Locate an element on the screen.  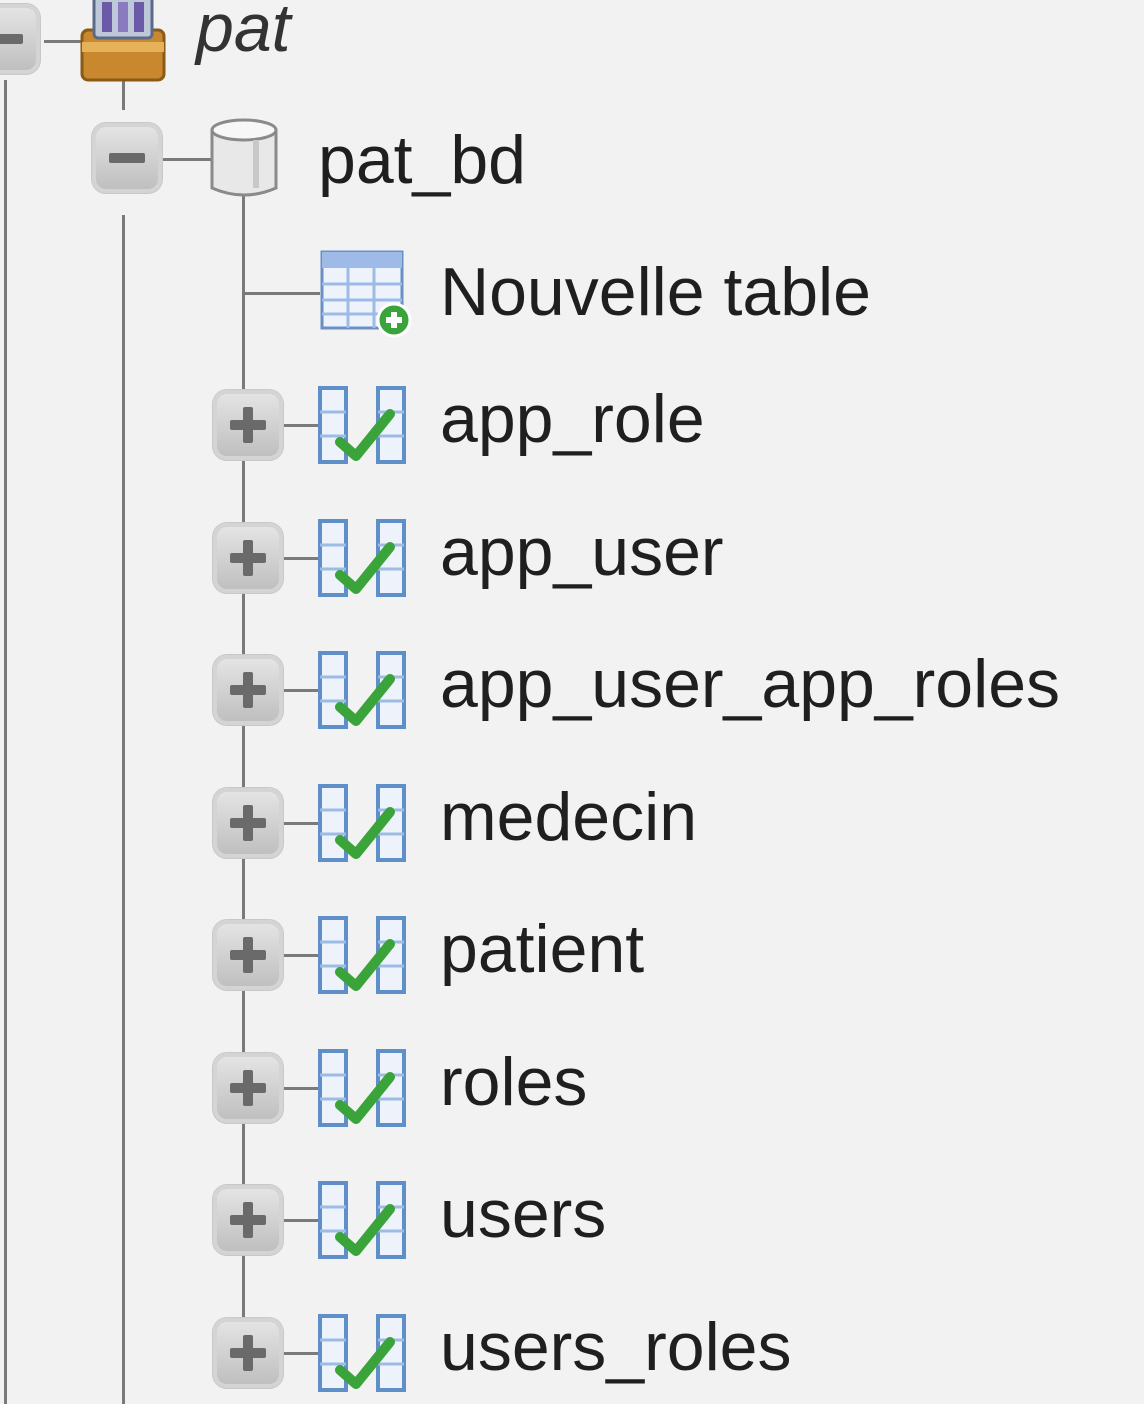
tree-connector-database is located at coordinates (187, 159).